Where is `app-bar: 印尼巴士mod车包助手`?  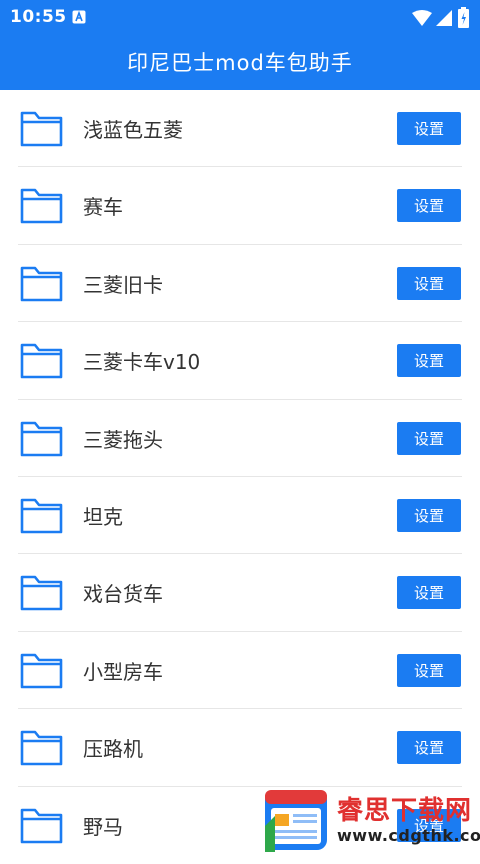 app-bar: 印尼巴士mod车包助手 is located at coordinates (240, 62).